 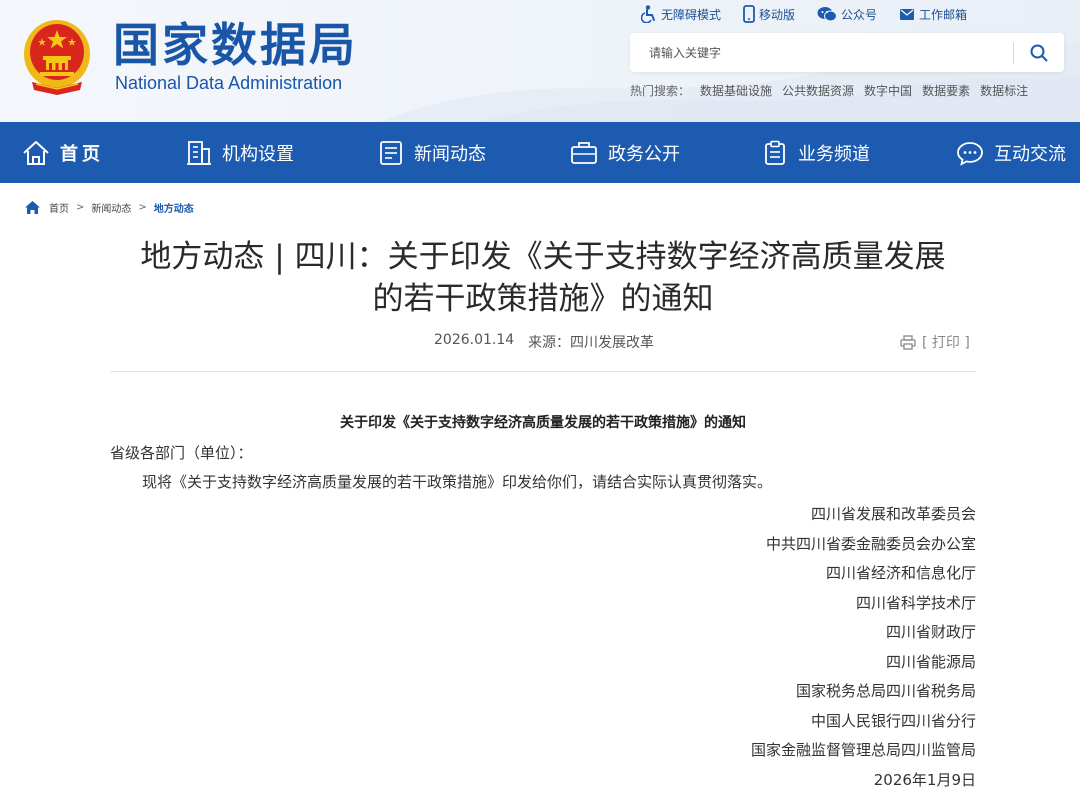 I want to click on search-input, so click(x=821, y=52).